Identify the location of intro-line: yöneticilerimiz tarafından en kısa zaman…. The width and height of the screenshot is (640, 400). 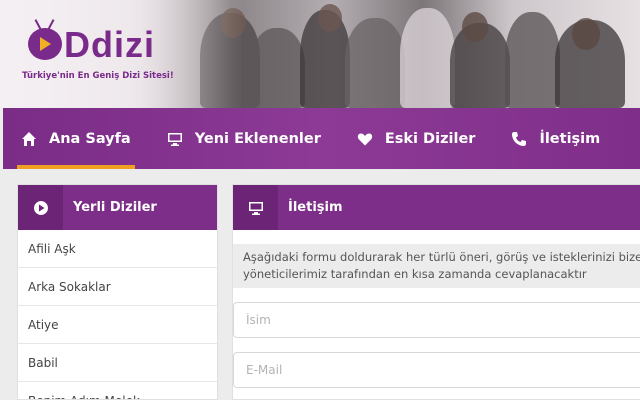
(415, 274).